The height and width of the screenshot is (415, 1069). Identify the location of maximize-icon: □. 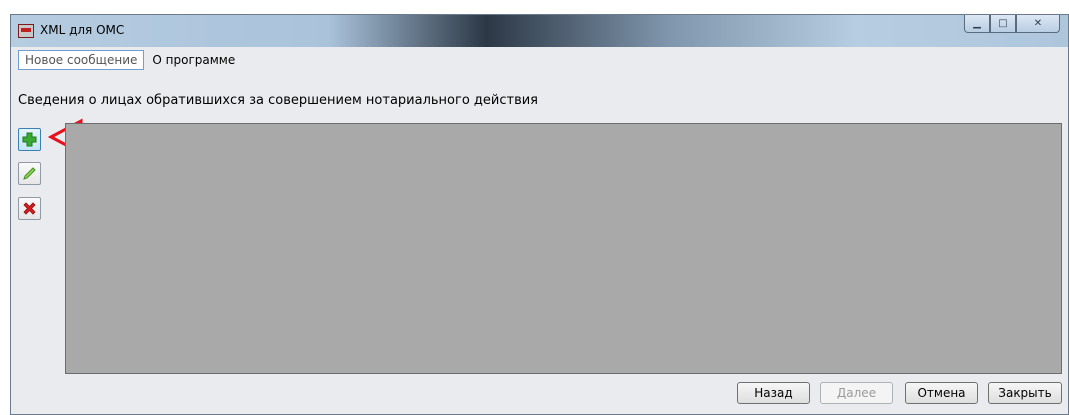
(1003, 23).